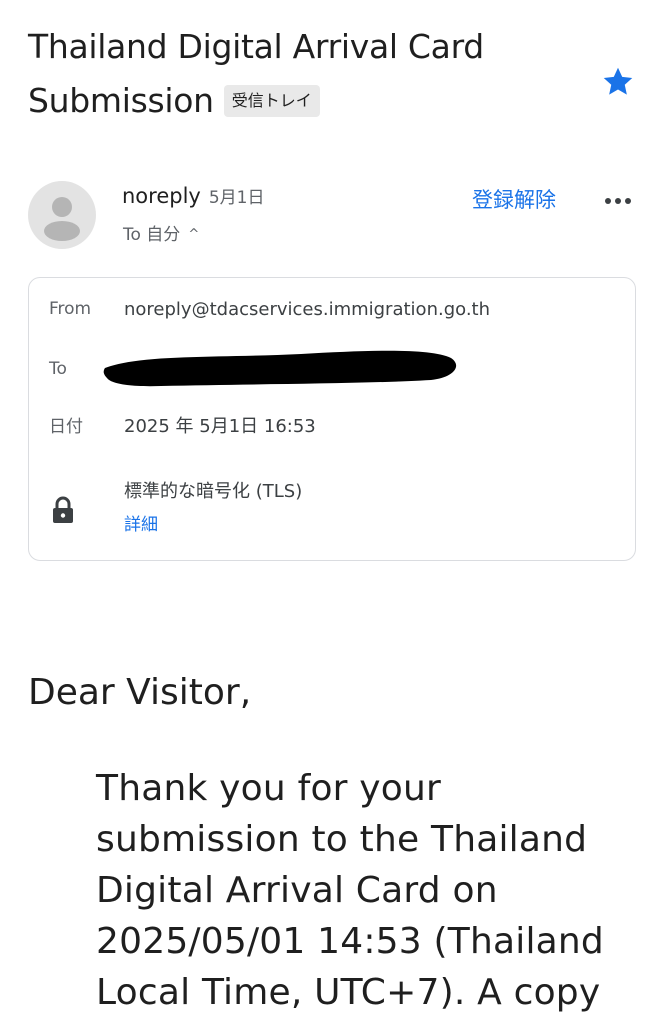  I want to click on to-label: To, so click(58, 369).